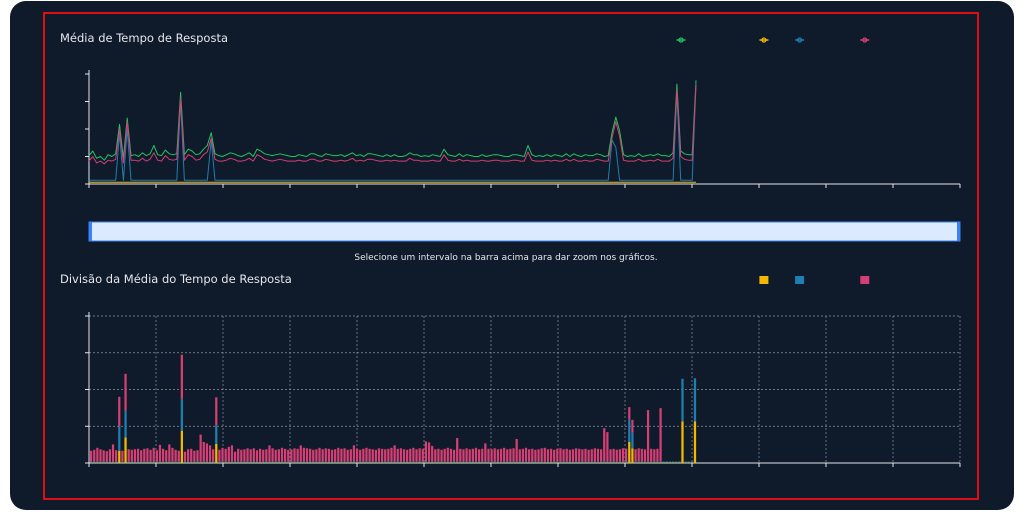  I want to click on chart2-bars, so click(393, 408).